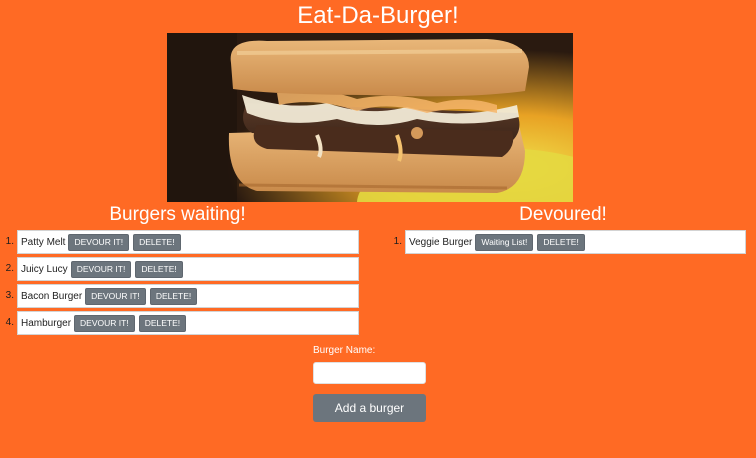 Image resolution: width=756 pixels, height=458 pixels. What do you see at coordinates (43, 242) in the screenshot?
I see `burger-name: Patty Melt` at bounding box center [43, 242].